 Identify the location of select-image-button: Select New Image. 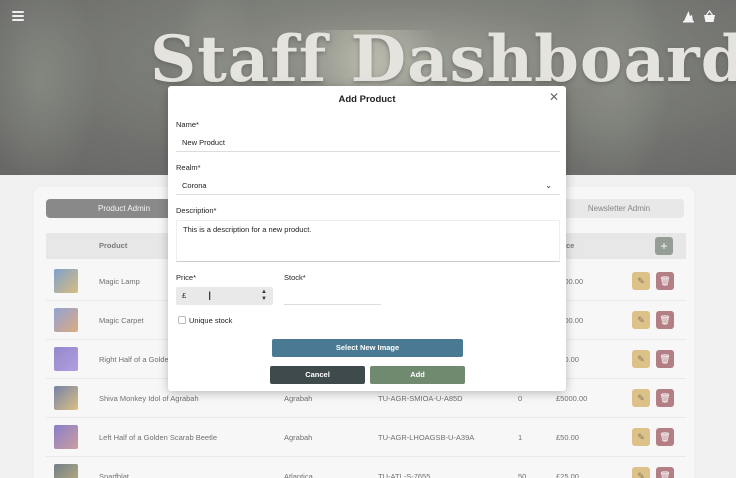
(367, 348).